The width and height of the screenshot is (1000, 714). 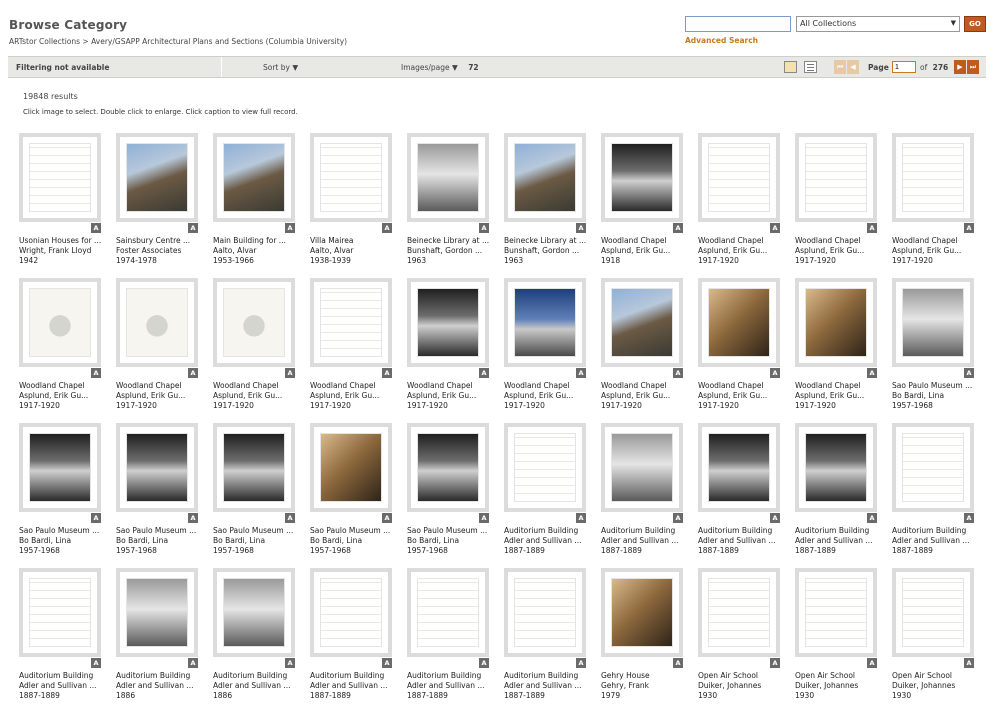 I want to click on caption-title: Open Air School, so click(x=742, y=675).